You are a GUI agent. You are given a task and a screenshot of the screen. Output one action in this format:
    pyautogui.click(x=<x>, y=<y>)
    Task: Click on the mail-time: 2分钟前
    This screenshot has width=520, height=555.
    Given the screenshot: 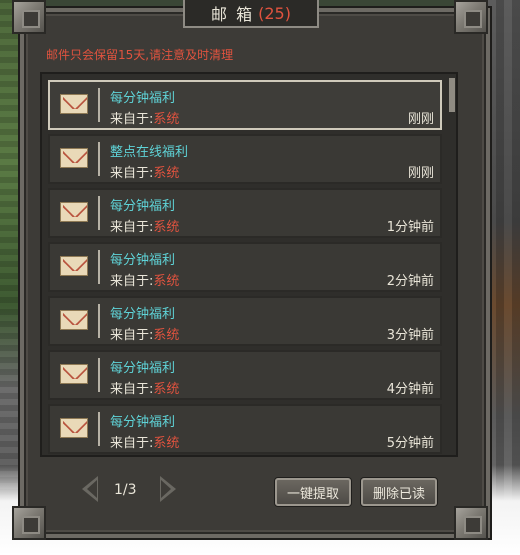 What is the action you would take?
    pyautogui.click(x=410, y=281)
    